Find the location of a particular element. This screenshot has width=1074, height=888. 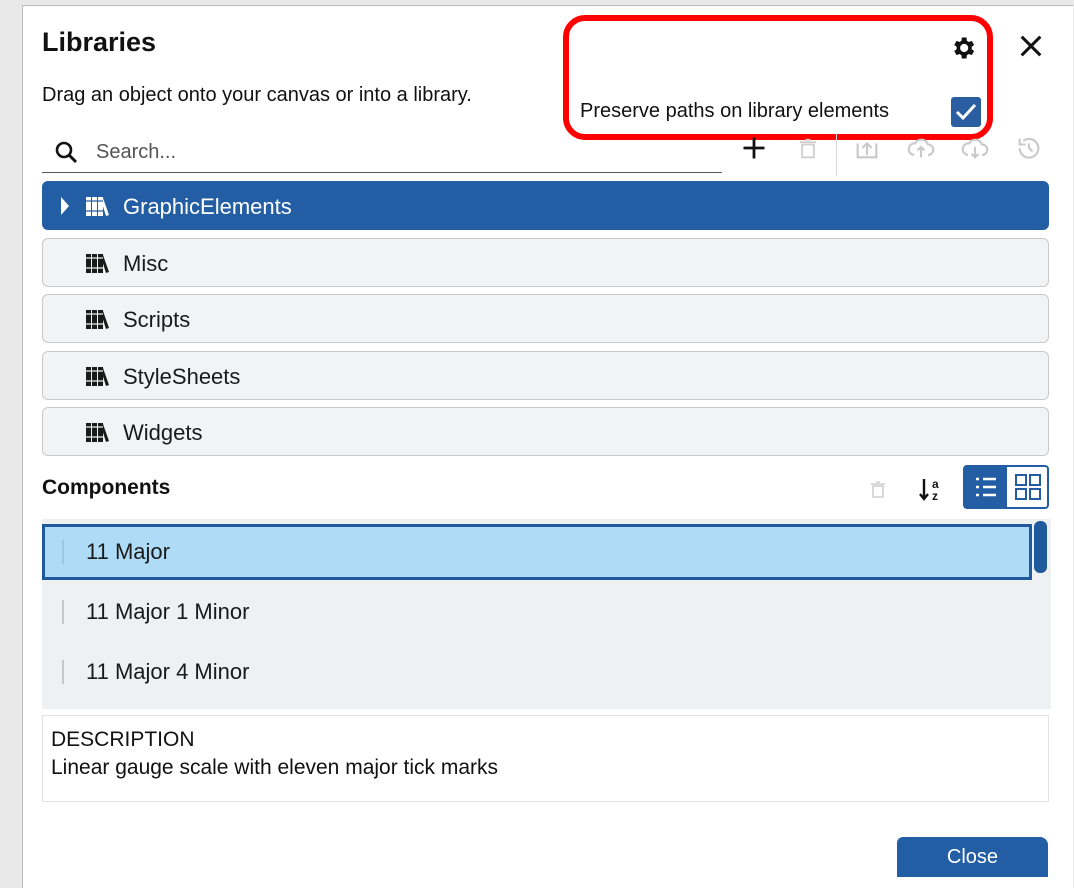

grid-view-button is located at coordinates (1028, 487).